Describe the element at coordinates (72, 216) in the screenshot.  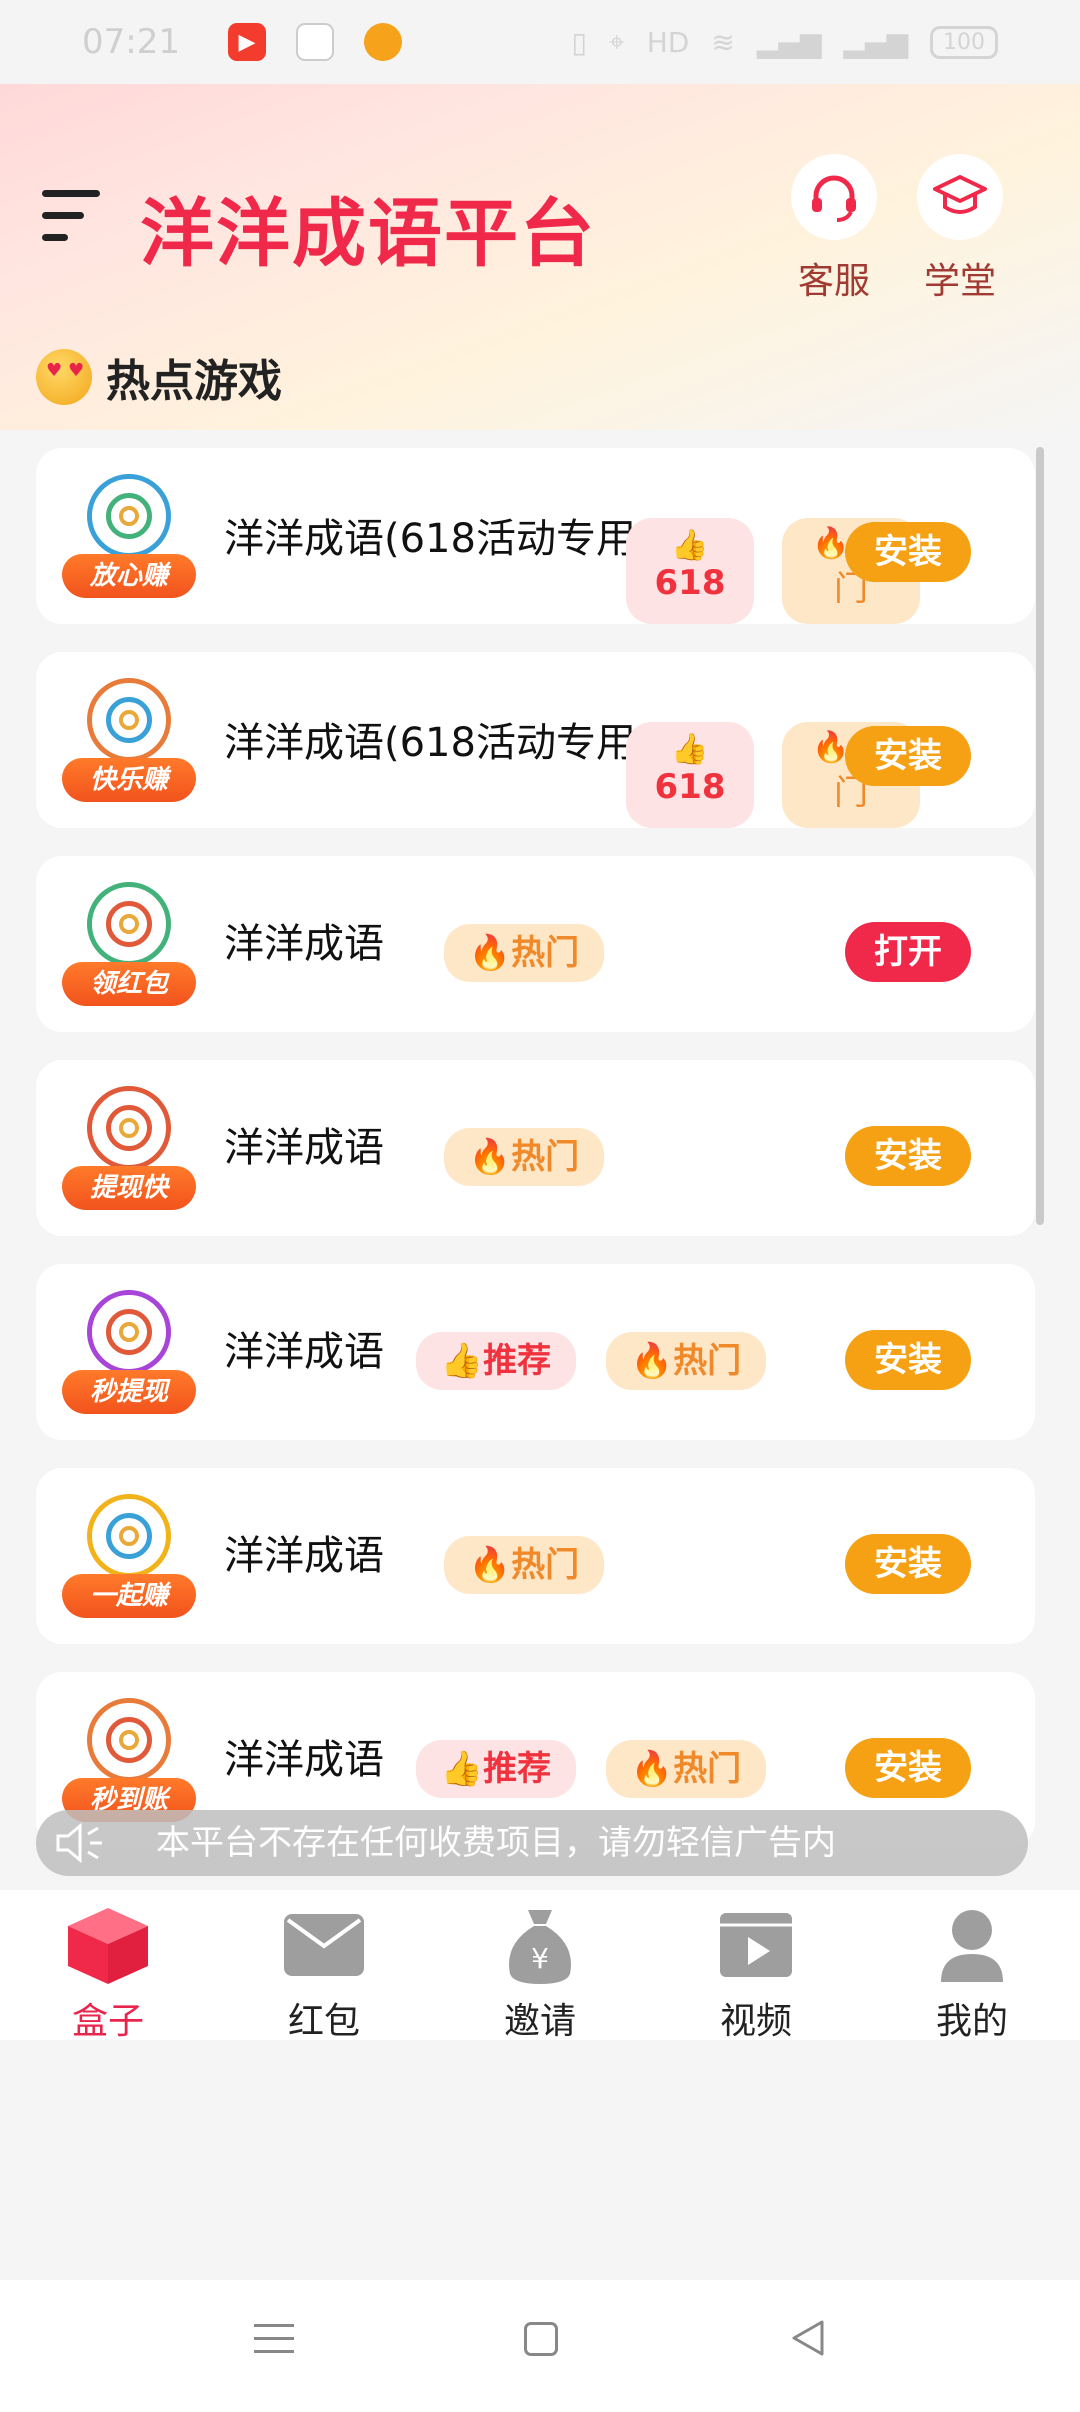
I see `menu-icon` at that location.